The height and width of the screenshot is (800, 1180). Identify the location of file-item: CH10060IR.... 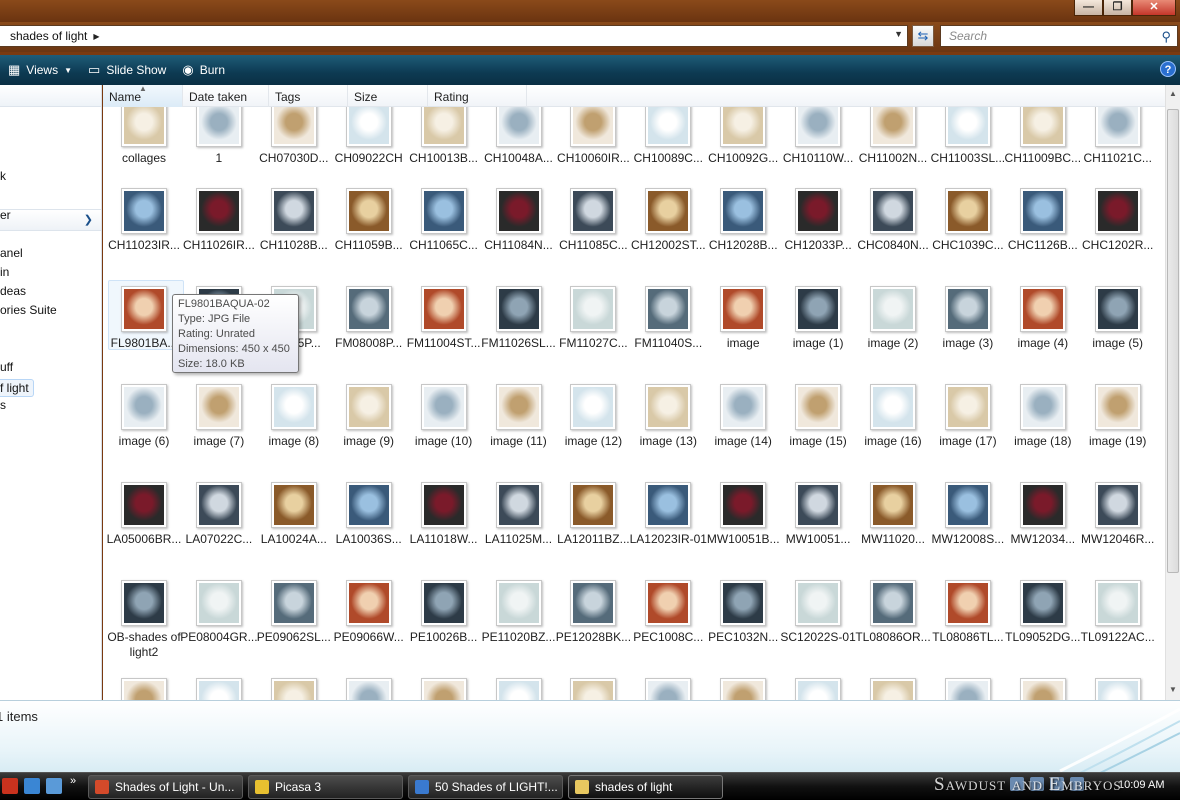
(592, 150).